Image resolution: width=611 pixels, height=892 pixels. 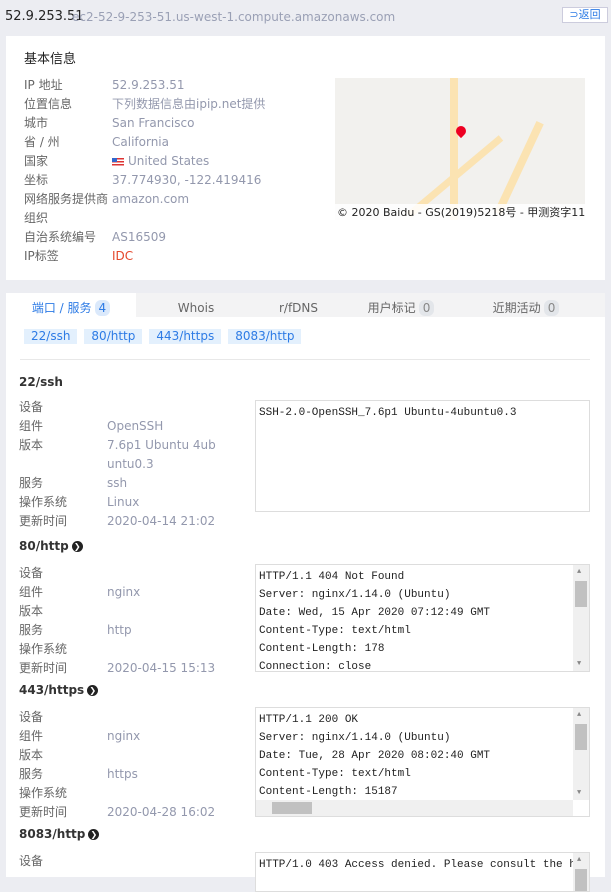 I want to click on field-row: 更新时间 2020-04-15 15:13, so click(x=117, y=668).